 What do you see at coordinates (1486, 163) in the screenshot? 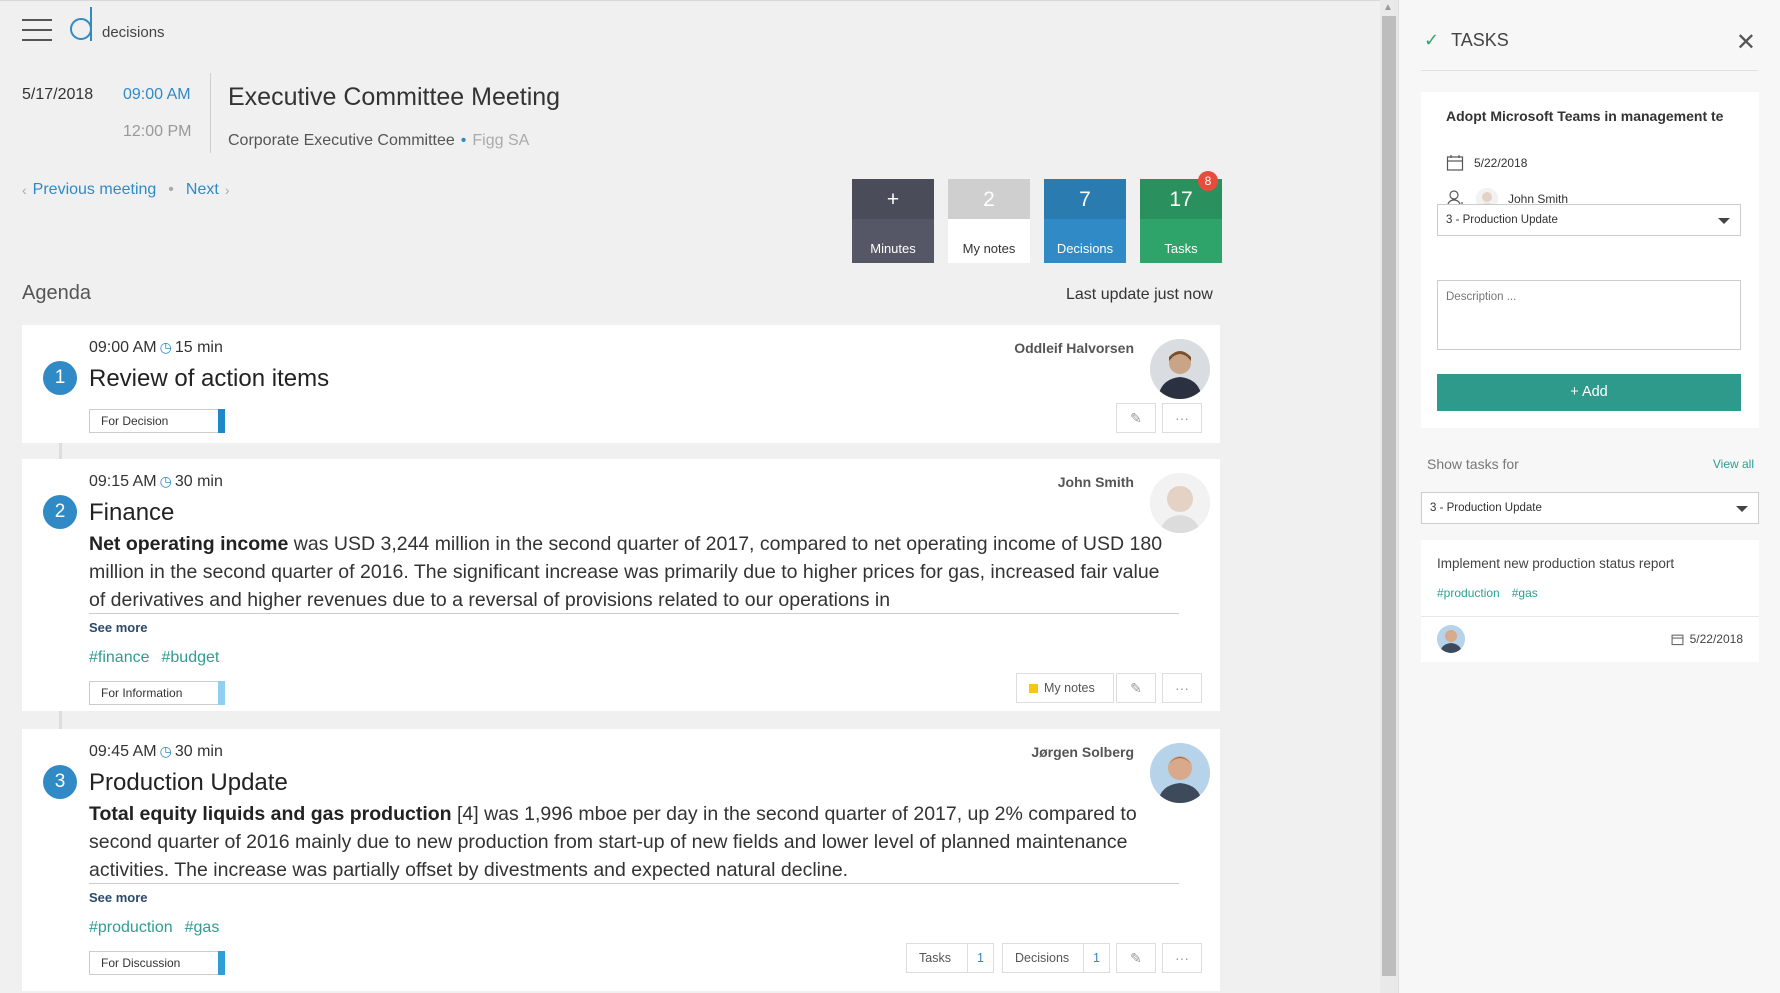
I see `due-date-field: 5/22/2018` at bounding box center [1486, 163].